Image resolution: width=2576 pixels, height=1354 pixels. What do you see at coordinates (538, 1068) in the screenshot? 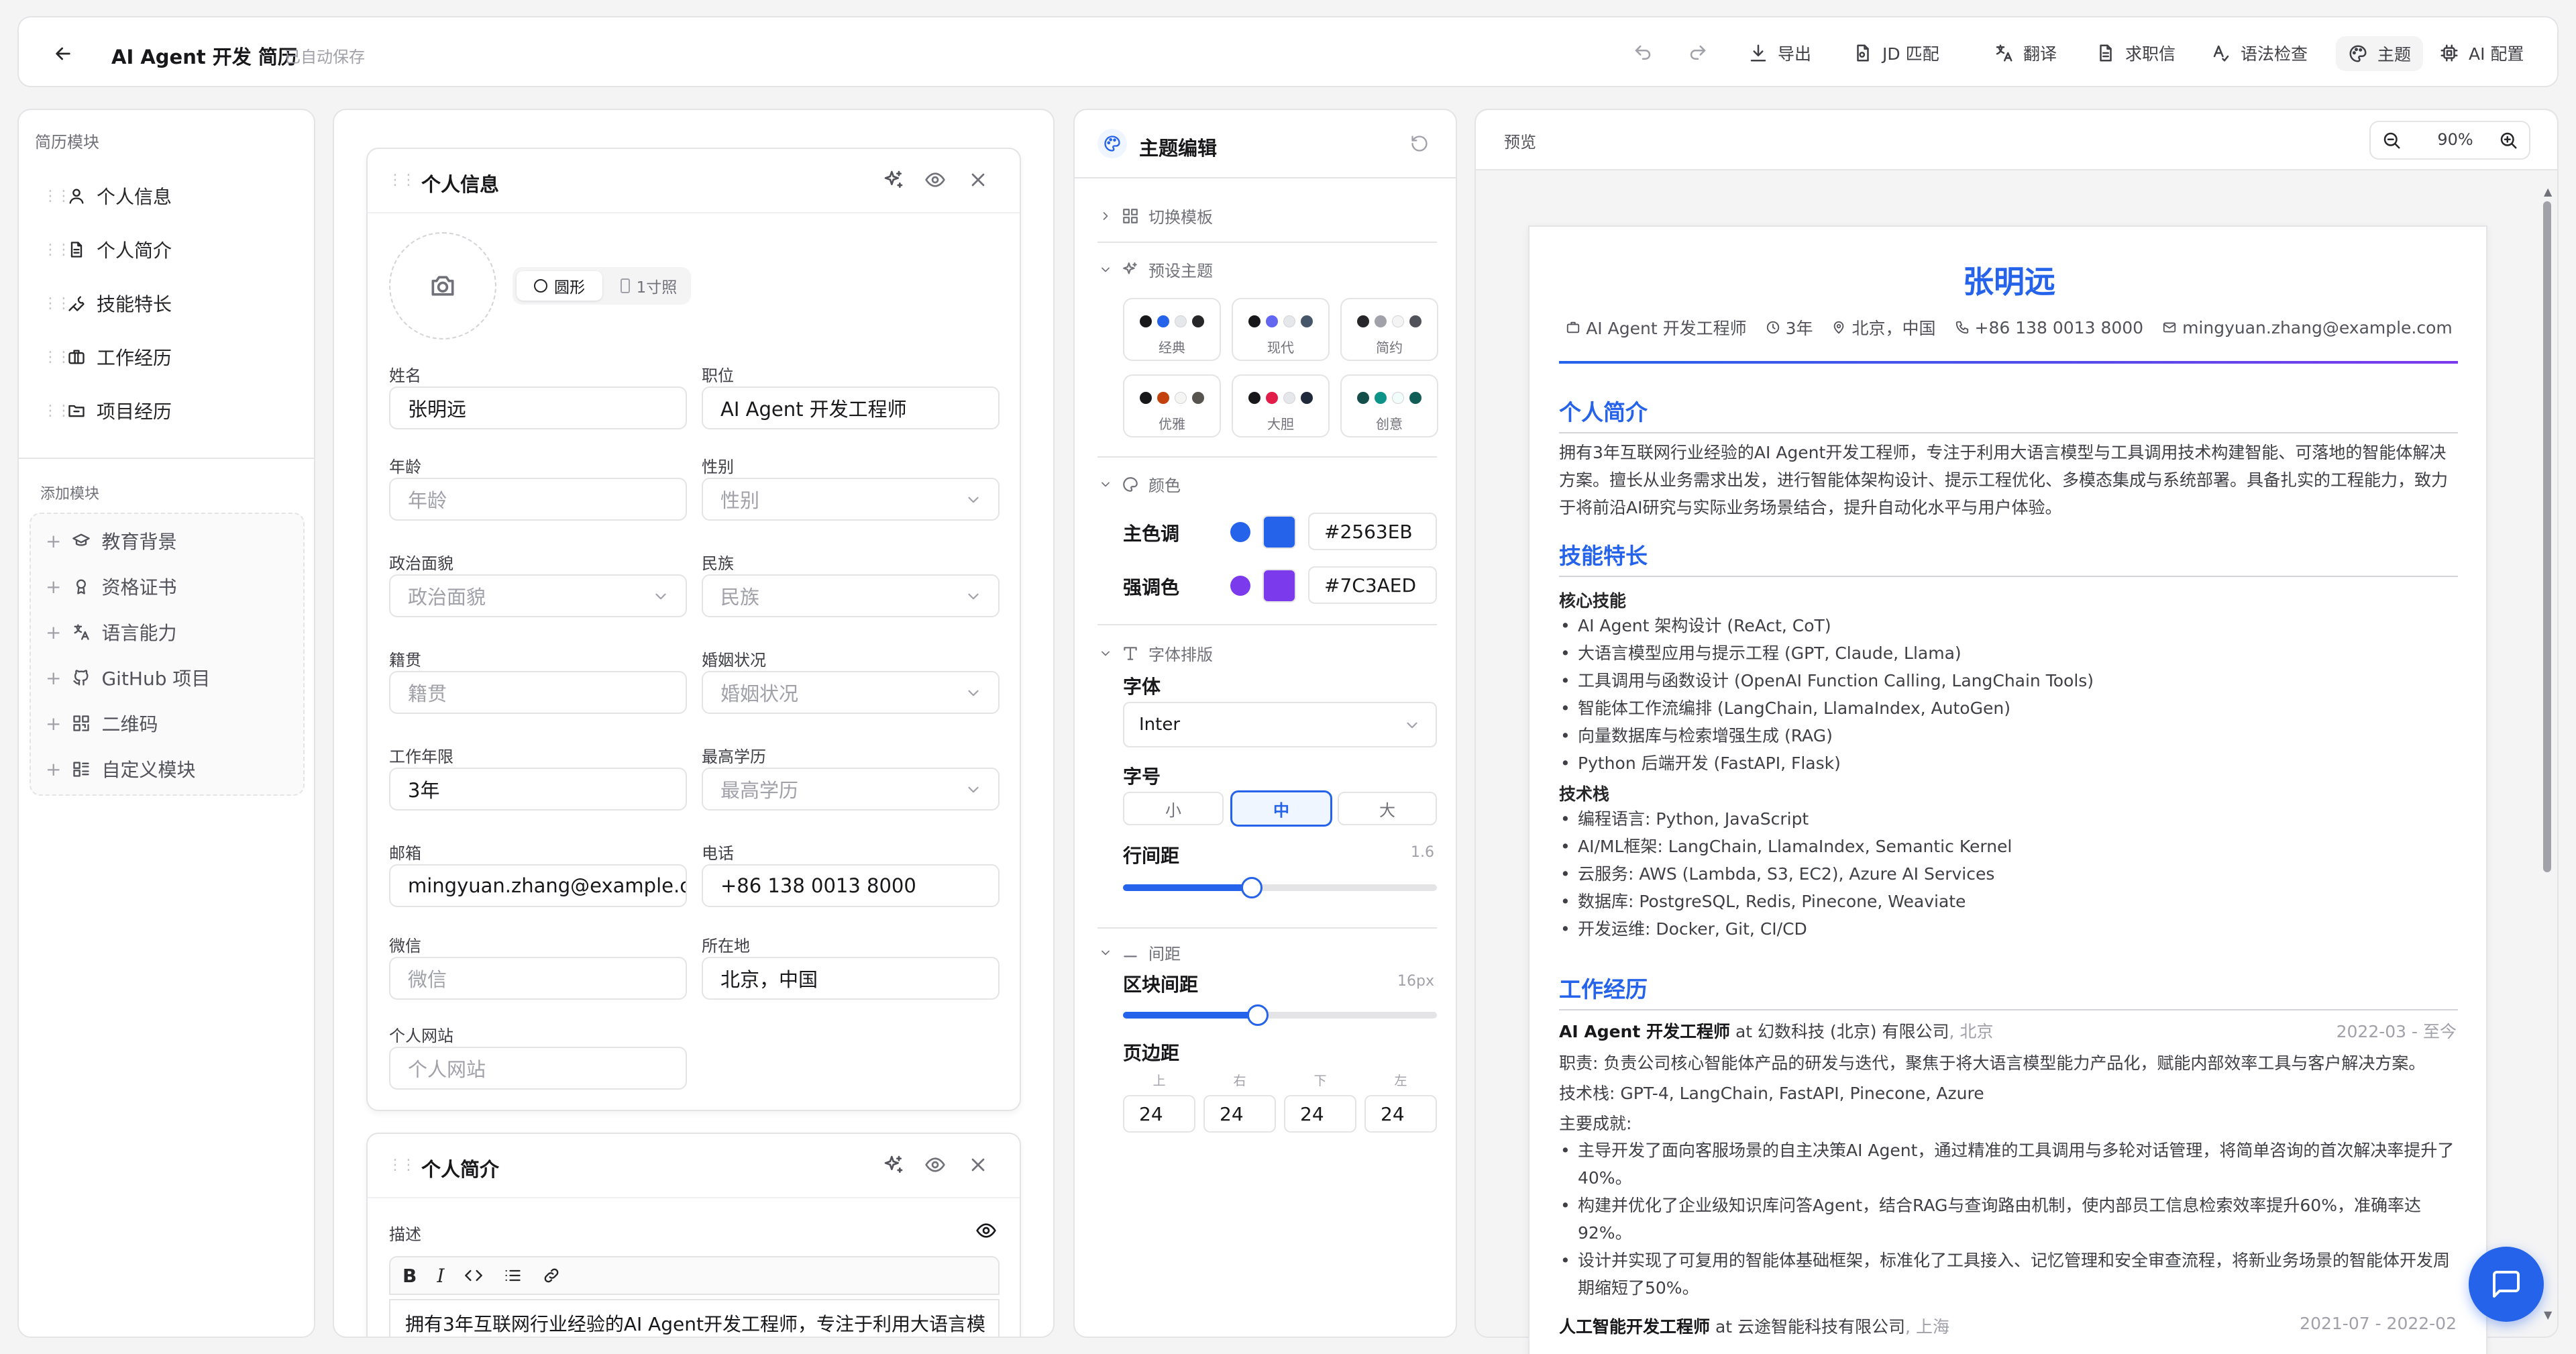
I see `website-input: 个人网站` at bounding box center [538, 1068].